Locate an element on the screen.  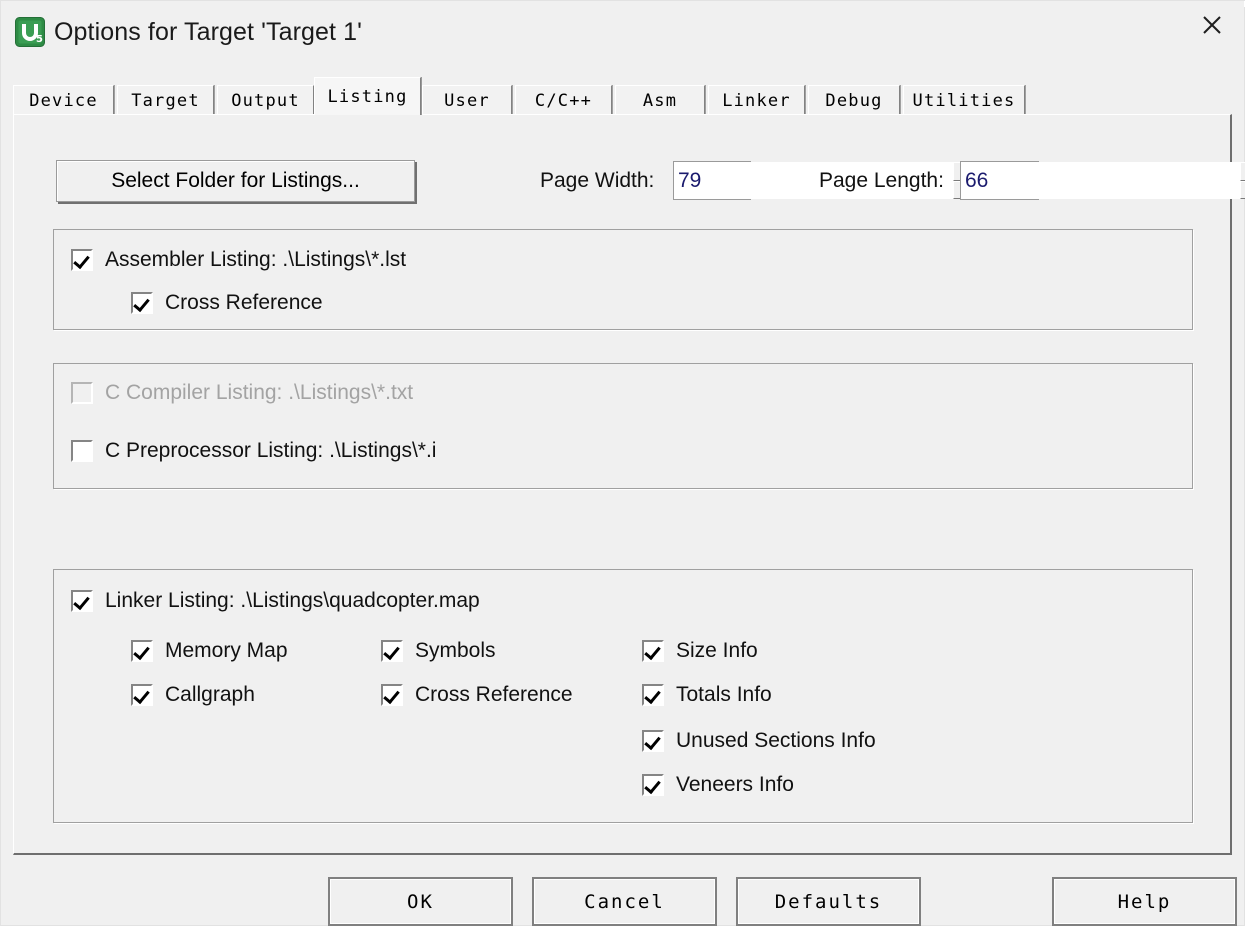
unused-sections-info-checkbox: Unused Sections Info is located at coordinates (759, 741).